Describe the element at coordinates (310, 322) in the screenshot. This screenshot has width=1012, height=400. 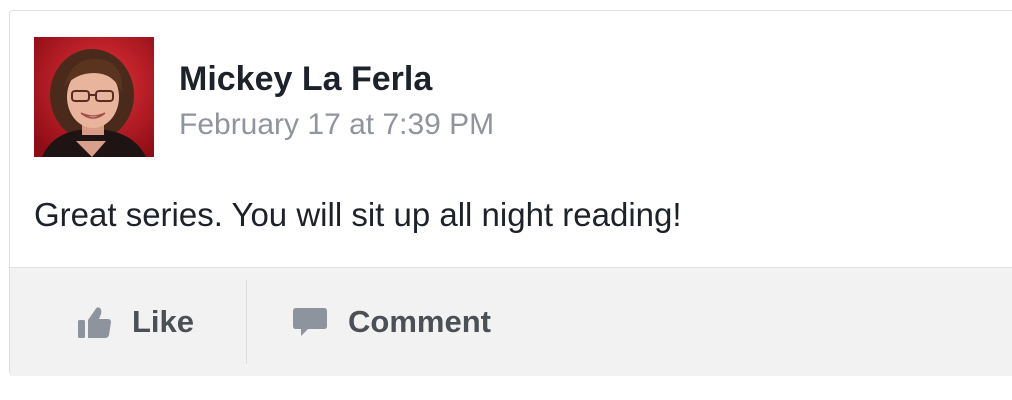
I see `speech-bubble-icon` at that location.